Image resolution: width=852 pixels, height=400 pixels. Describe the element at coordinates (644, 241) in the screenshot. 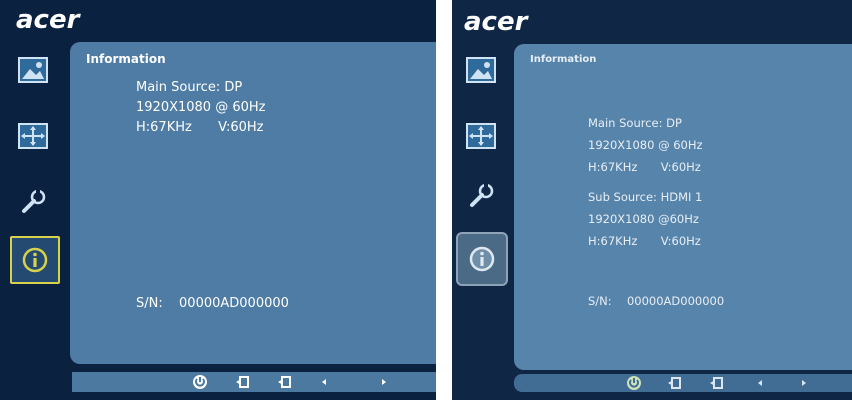

I see `sub-frequency-text: H:67KHz V:60Hz` at that location.